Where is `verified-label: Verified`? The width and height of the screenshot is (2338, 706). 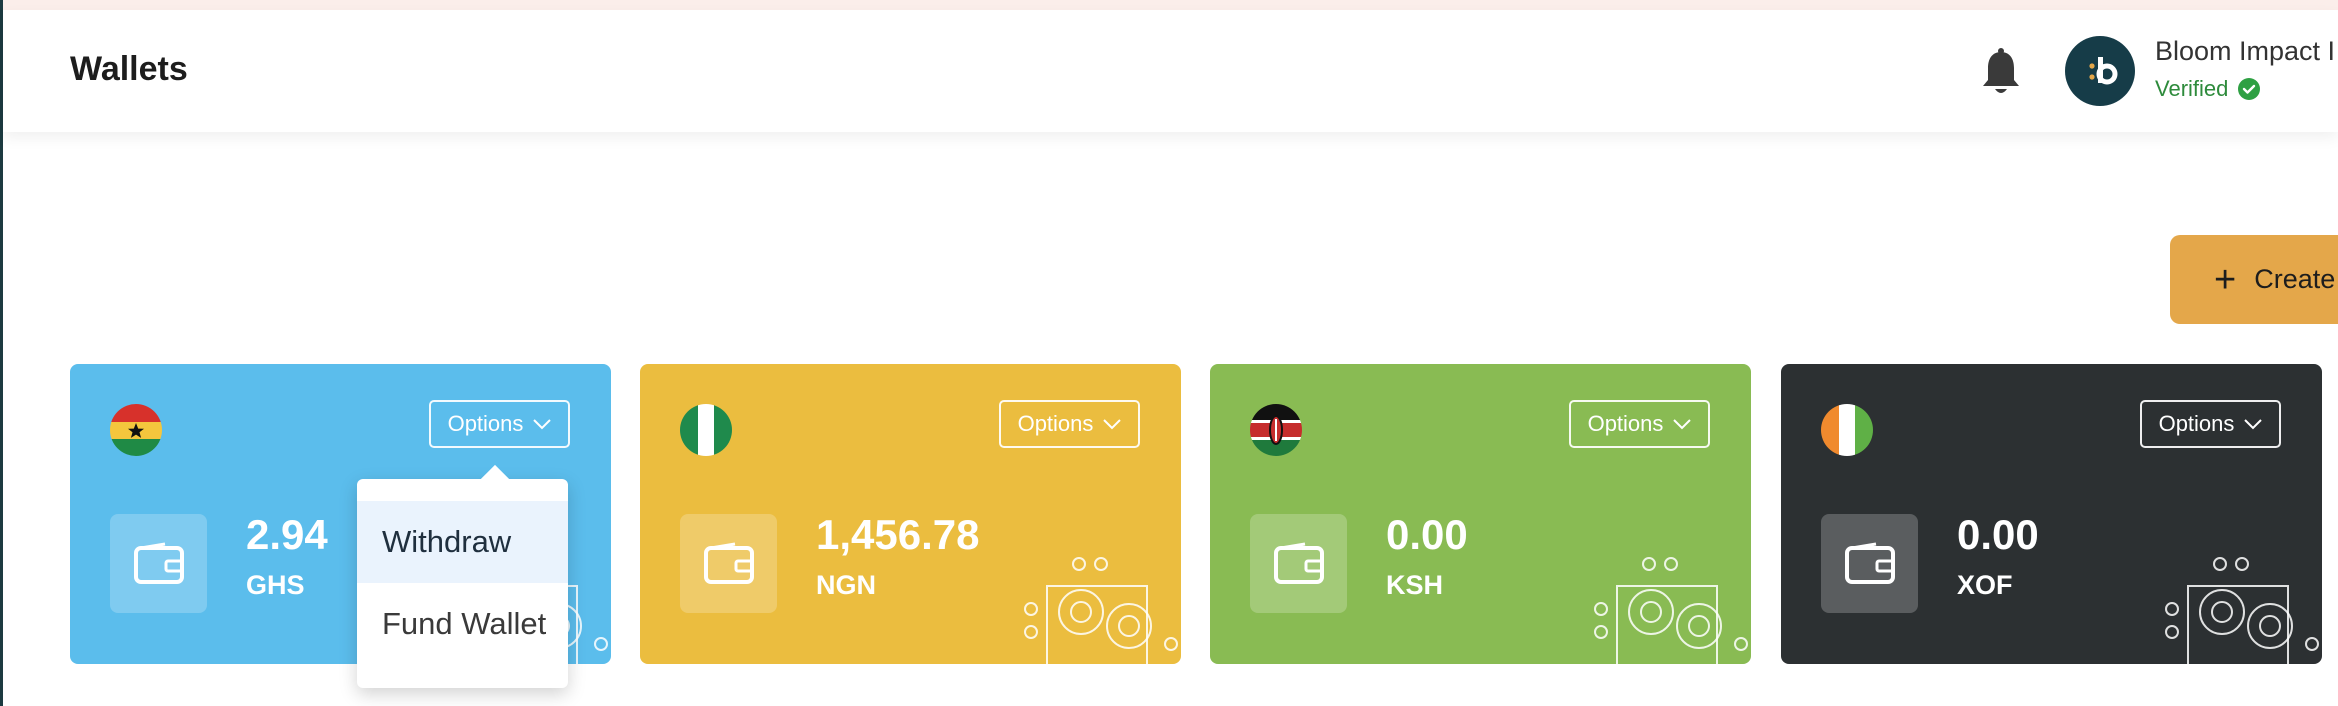
verified-label: Verified is located at coordinates (2192, 88).